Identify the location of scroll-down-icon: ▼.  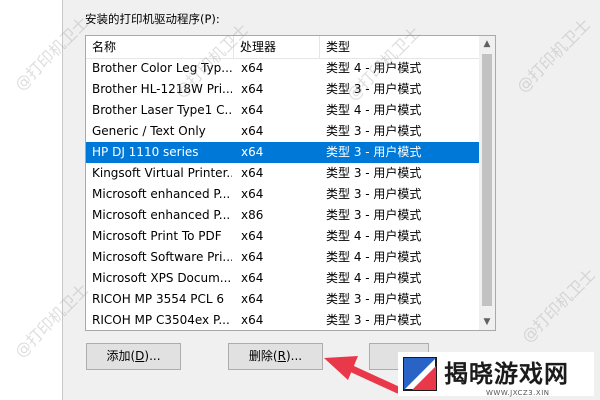
(487, 322).